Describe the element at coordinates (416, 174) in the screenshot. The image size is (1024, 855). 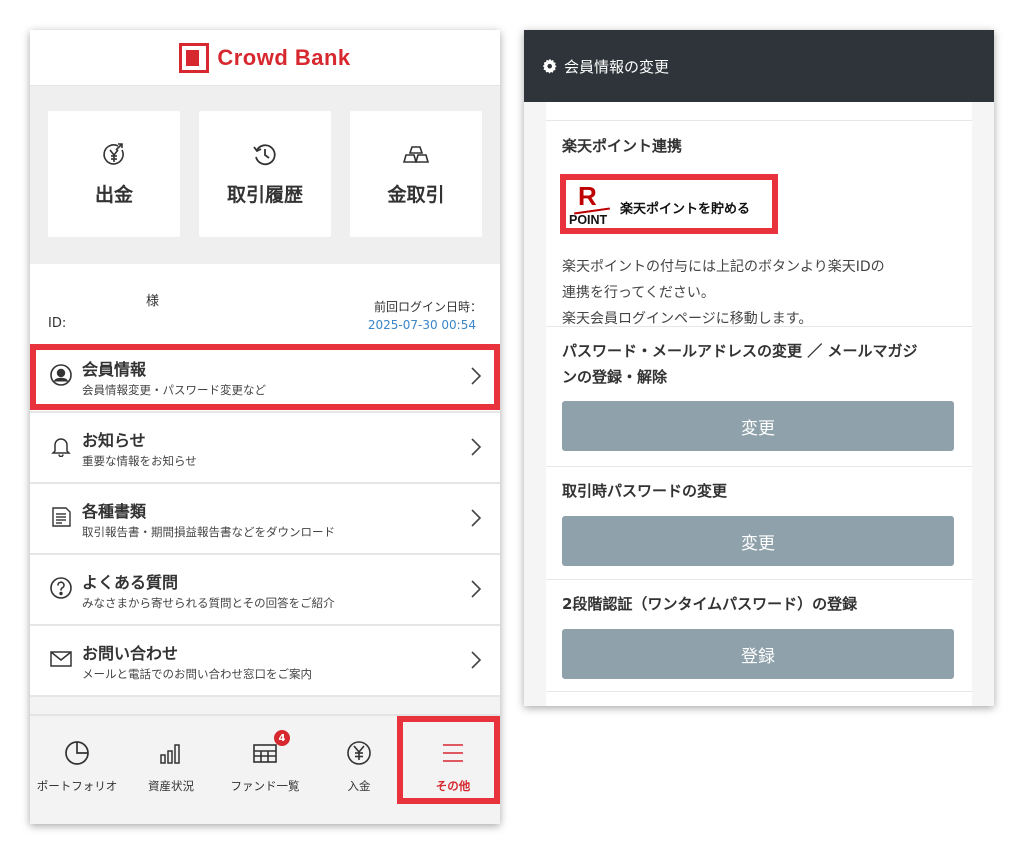
I see `gold-trade-button: 金取引` at that location.